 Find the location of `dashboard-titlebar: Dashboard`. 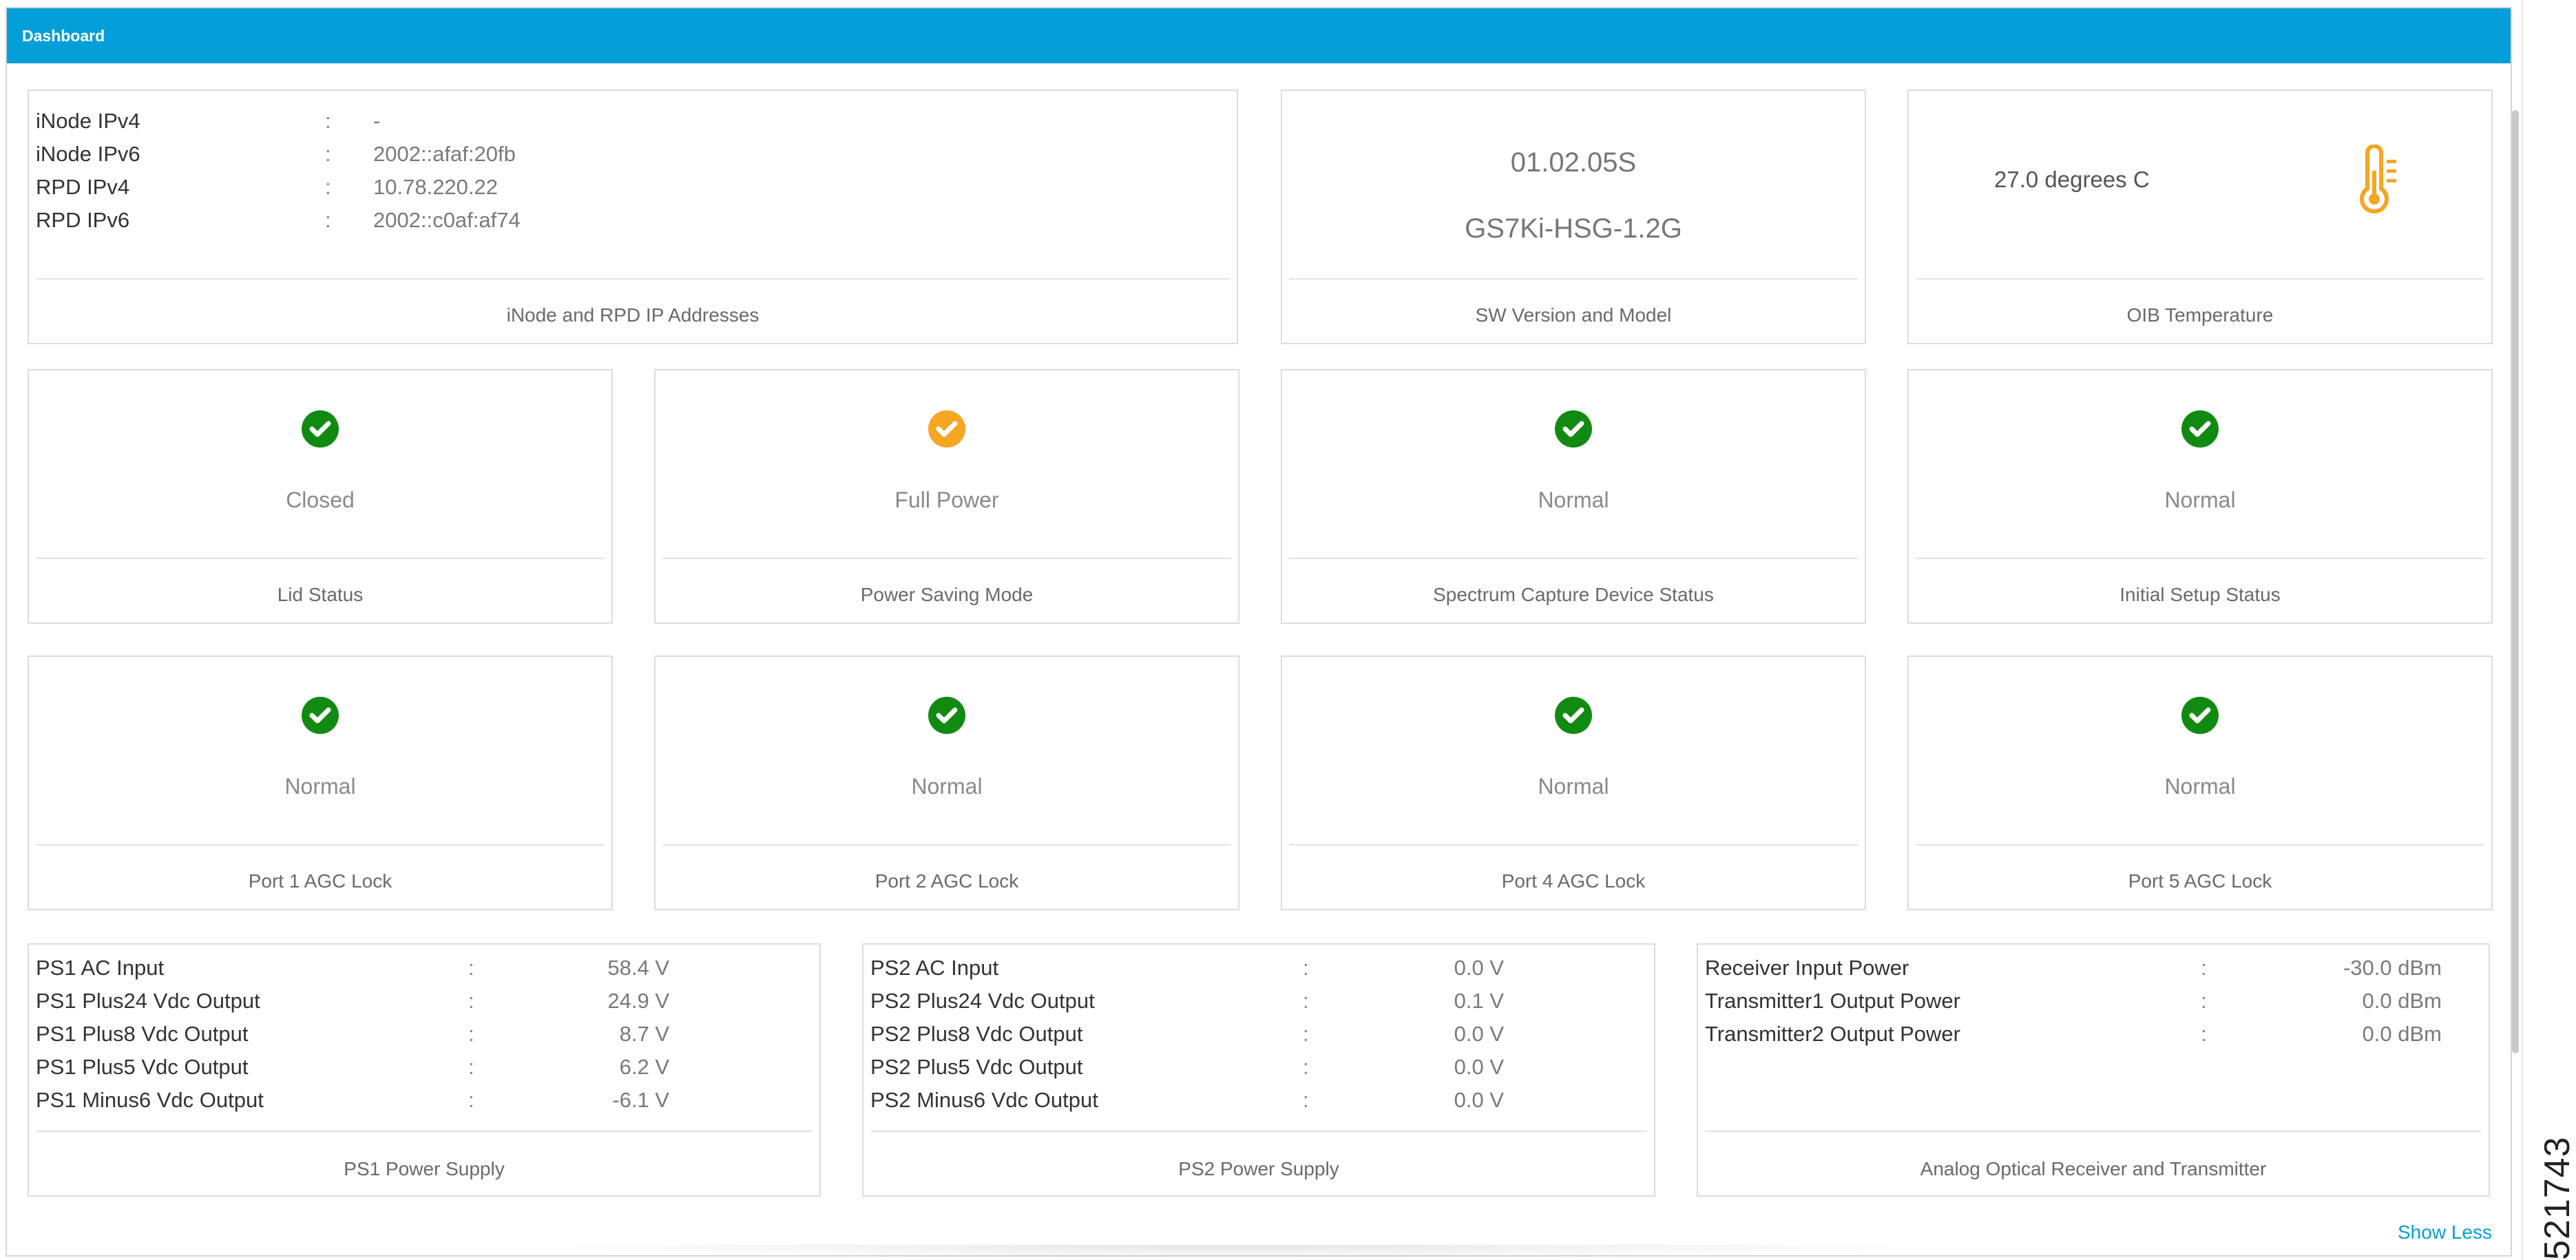

dashboard-titlebar: Dashboard is located at coordinates (1259, 35).